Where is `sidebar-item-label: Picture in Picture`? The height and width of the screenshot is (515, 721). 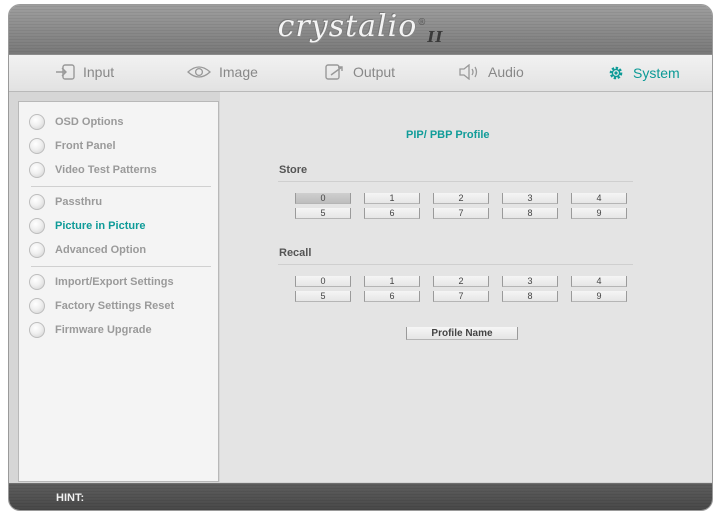
sidebar-item-label: Picture in Picture is located at coordinates (100, 226).